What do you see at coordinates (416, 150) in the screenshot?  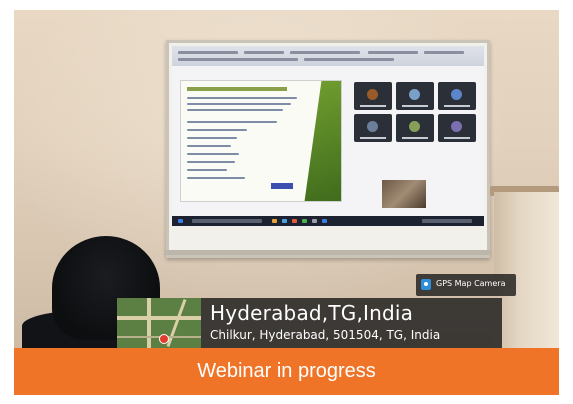 I see `participant-tiles` at bounding box center [416, 150].